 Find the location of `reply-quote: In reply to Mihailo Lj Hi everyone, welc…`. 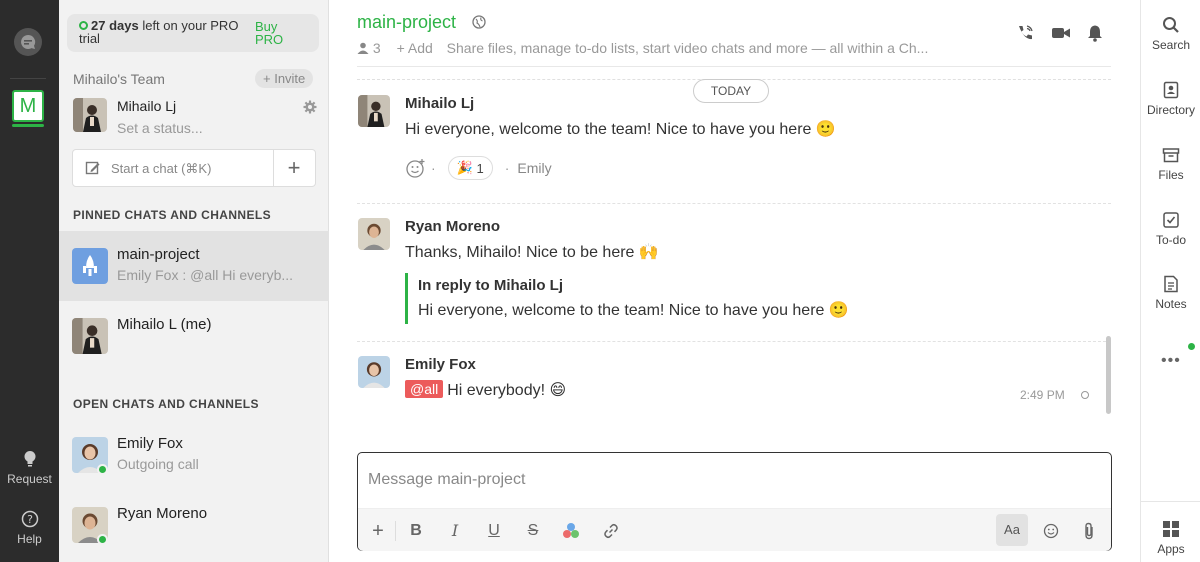

reply-quote: In reply to Mihailo Lj Hi everyone, welc… is located at coordinates (627, 298).